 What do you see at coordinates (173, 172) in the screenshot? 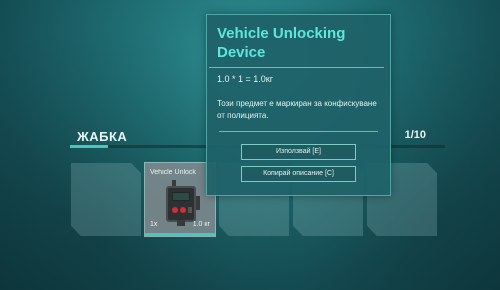
I see `slot-item-name: Vehicle Unlock` at bounding box center [173, 172].